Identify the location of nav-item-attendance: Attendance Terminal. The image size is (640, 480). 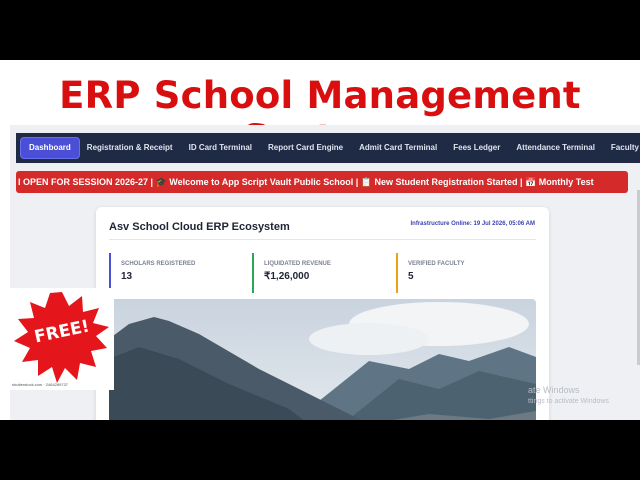
(555, 148).